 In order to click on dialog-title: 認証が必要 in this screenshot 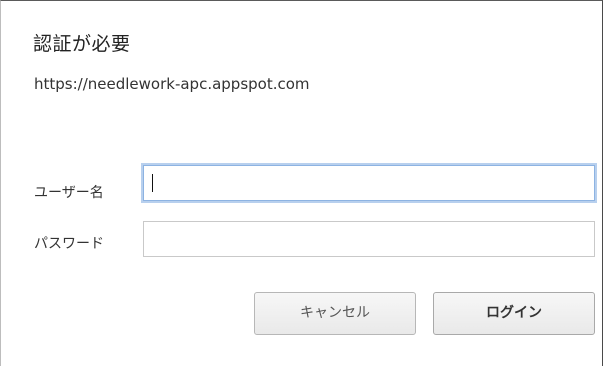, I will do `click(82, 44)`.